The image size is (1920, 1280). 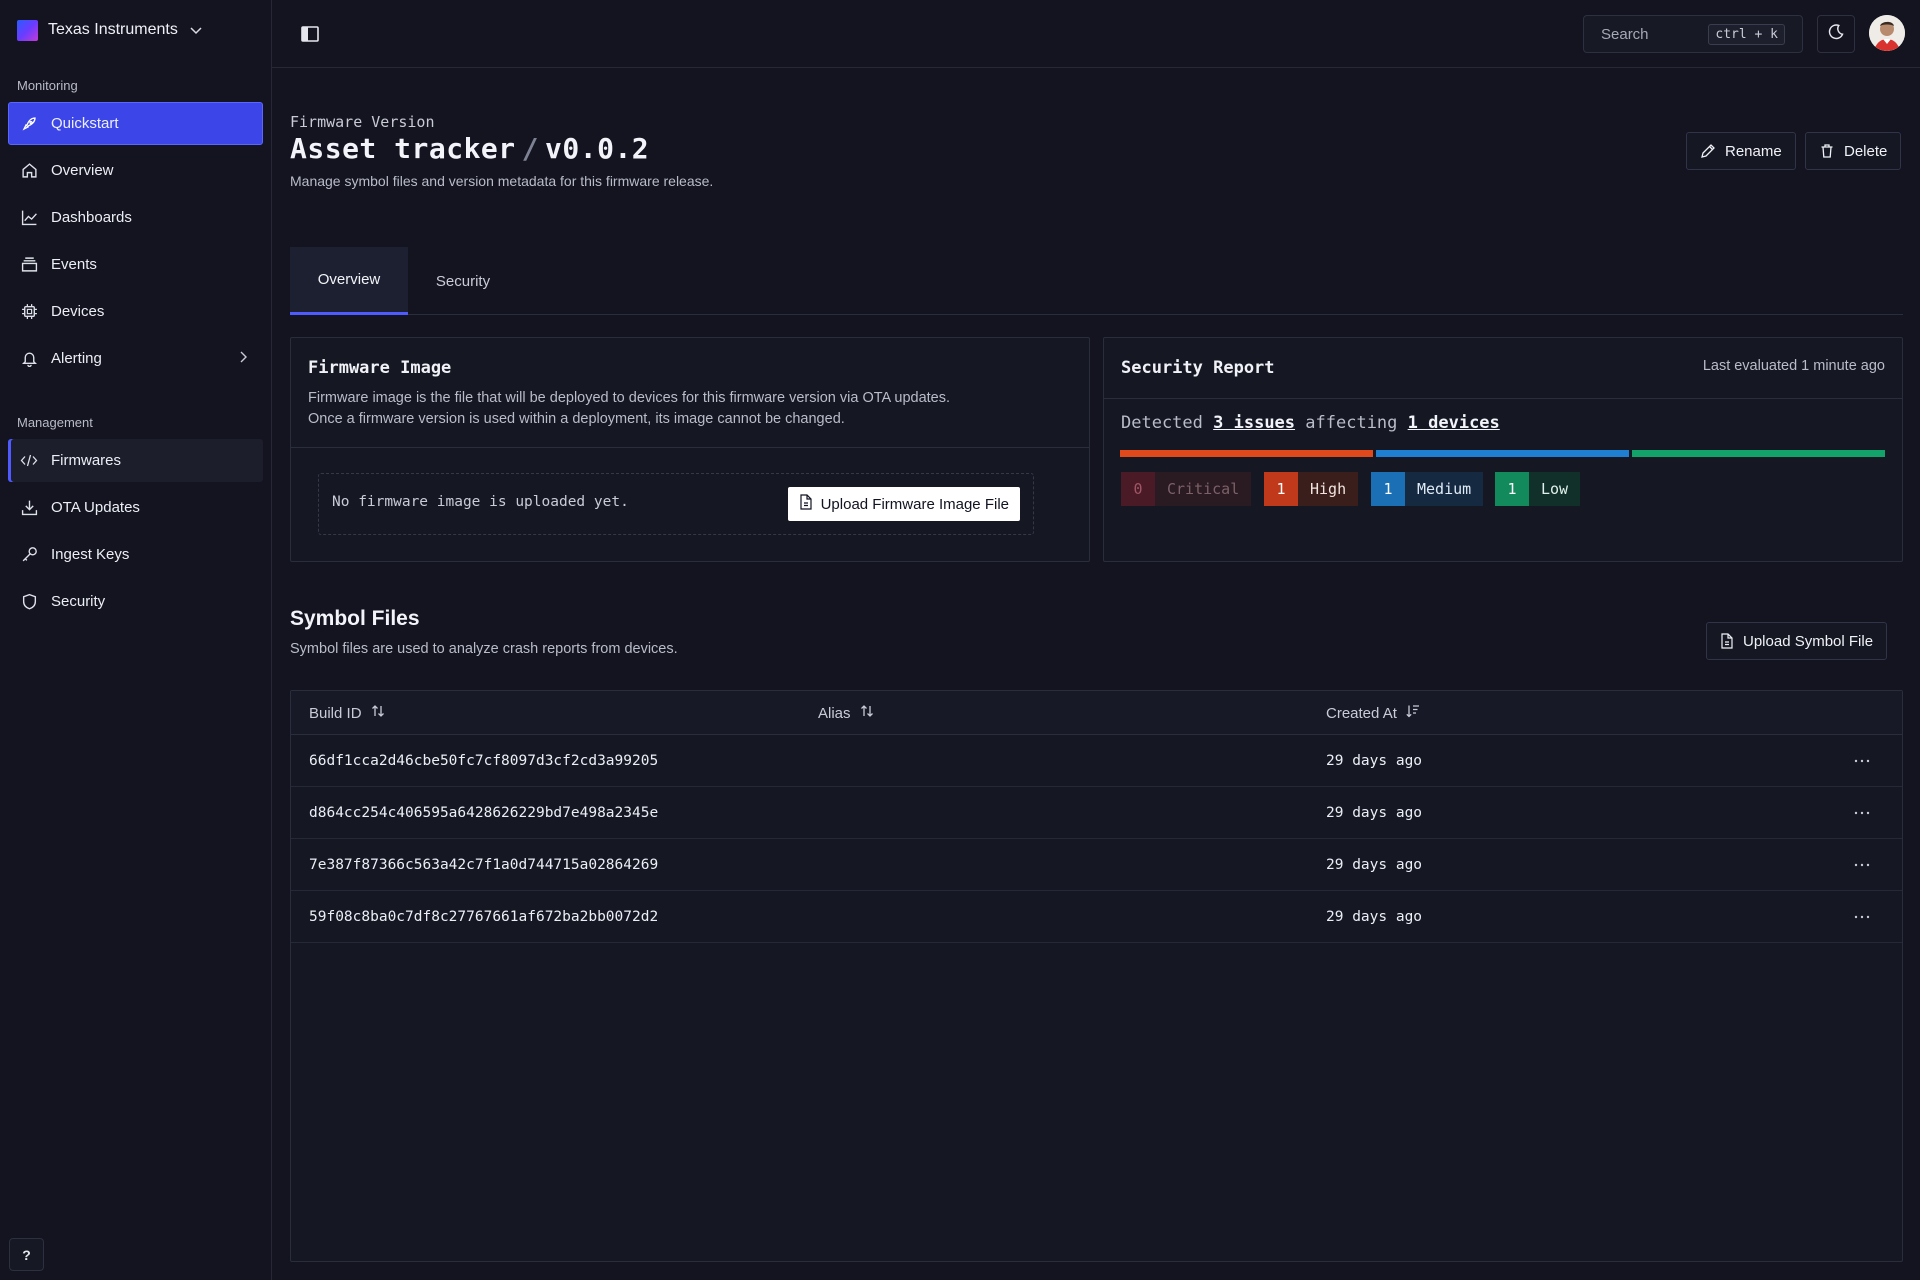 What do you see at coordinates (196, 30) in the screenshot?
I see `chevron-down-icon` at bounding box center [196, 30].